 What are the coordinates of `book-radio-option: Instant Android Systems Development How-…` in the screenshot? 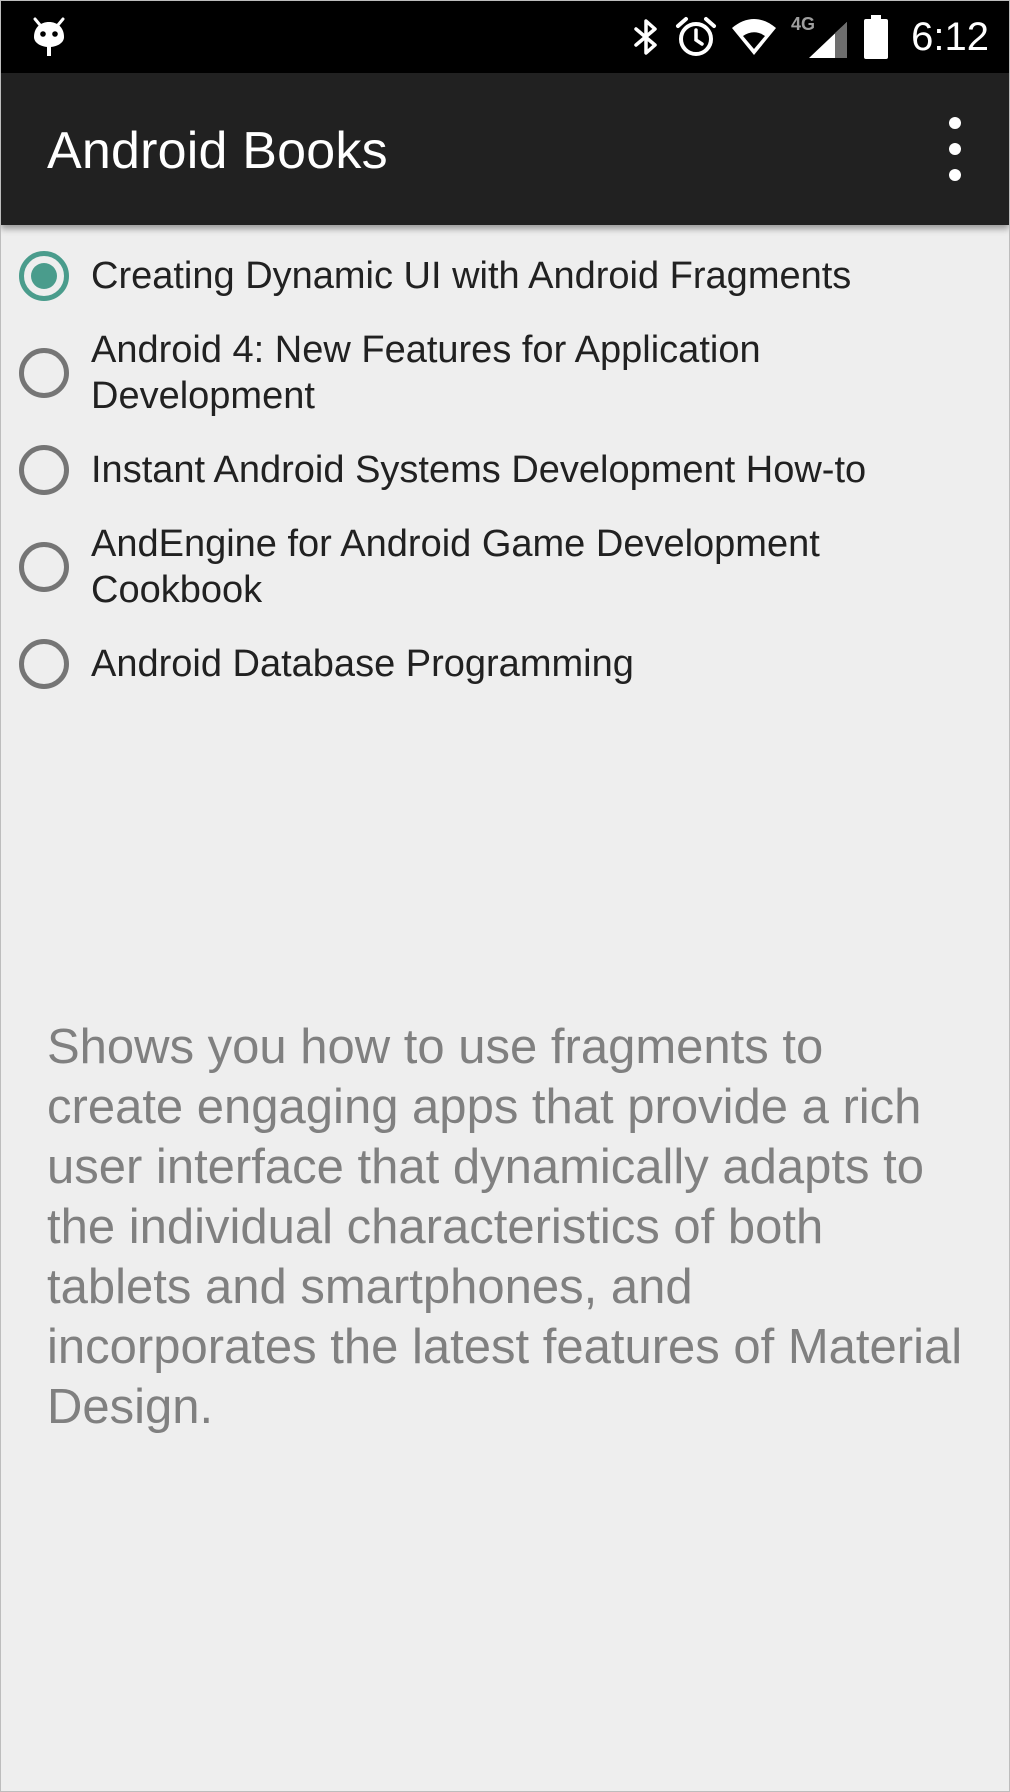 It's located at (505, 470).